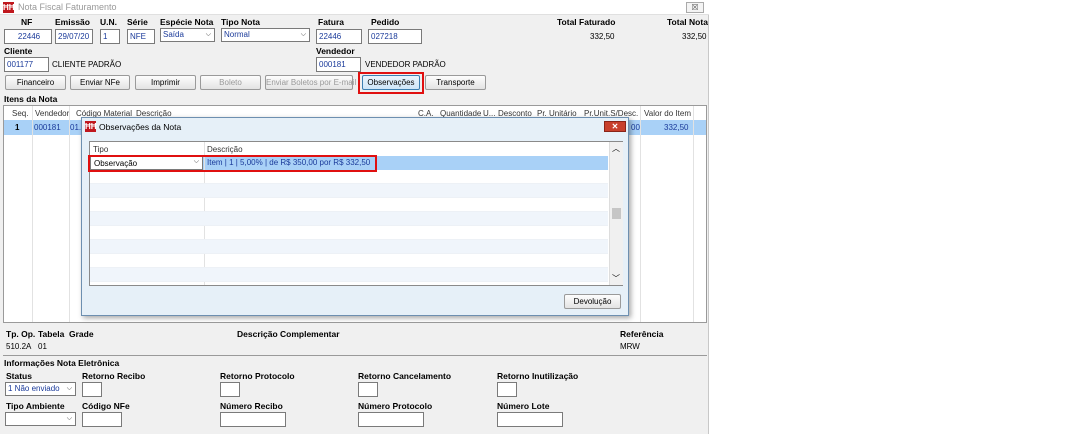  Describe the element at coordinates (187, 35) in the screenshot. I see `especie-select: Saída ⌵` at that location.